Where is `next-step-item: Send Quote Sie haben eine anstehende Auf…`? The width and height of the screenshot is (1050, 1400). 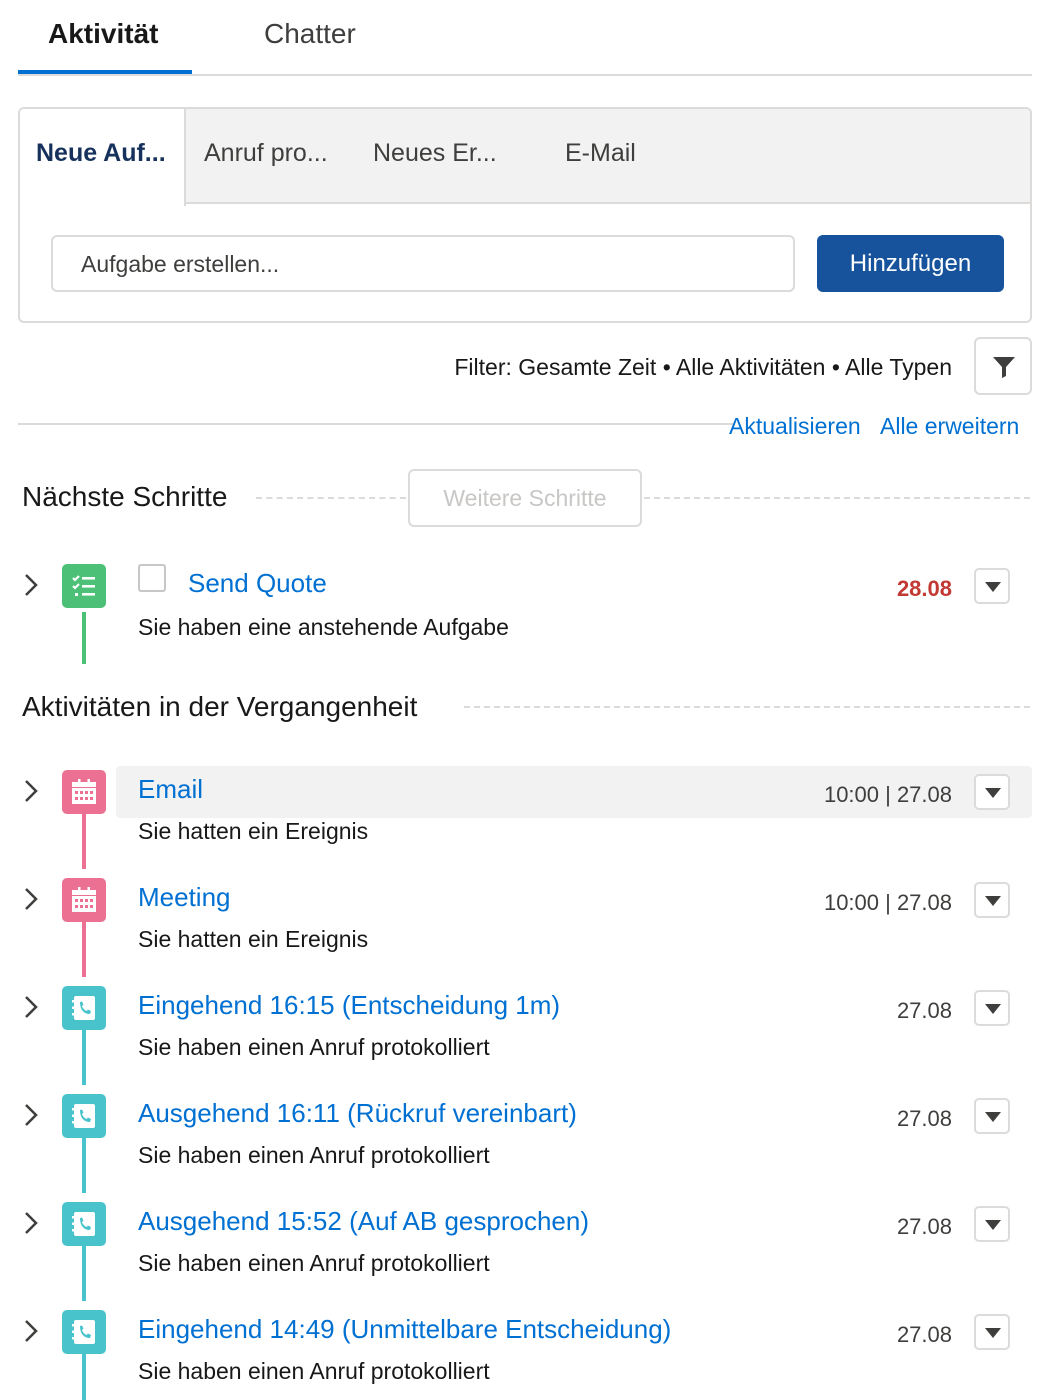 next-step-item: Send Quote Sie haben eine anstehende Auf… is located at coordinates (525, 614).